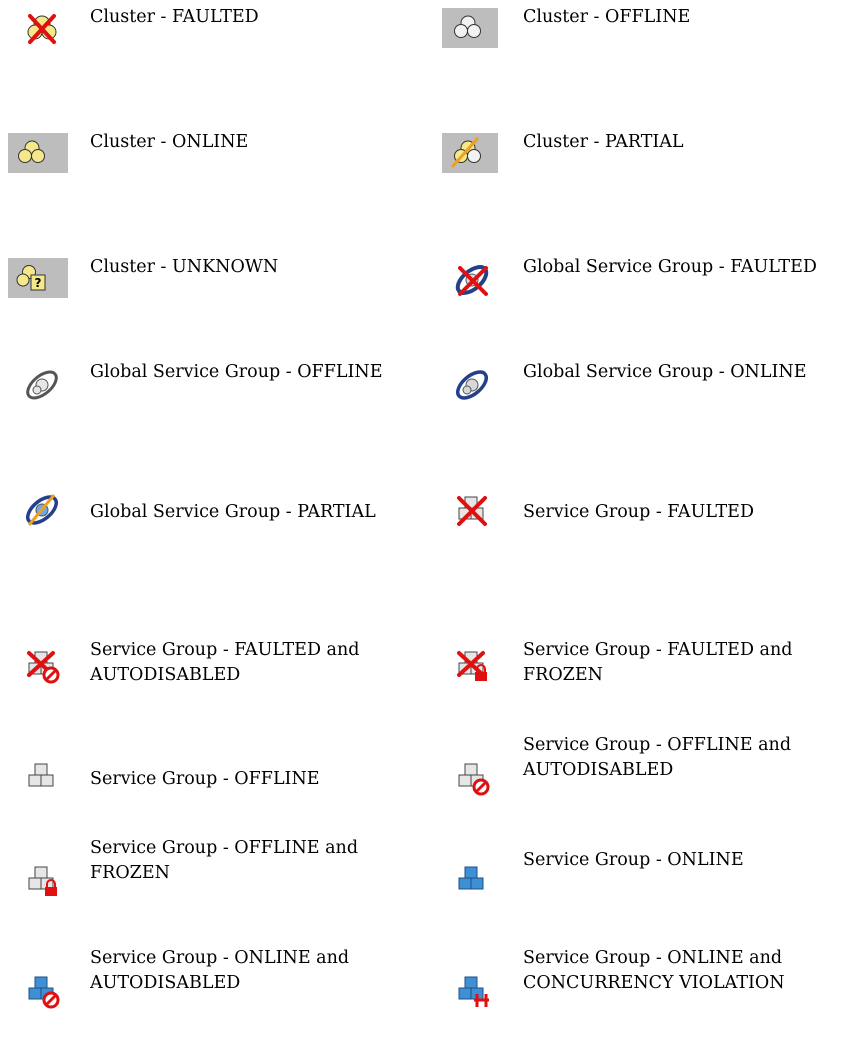 This screenshot has width=849, height=1048. What do you see at coordinates (639, 295) in the screenshot?
I see `legend-entry: Global Service Group - FAULTED` at bounding box center [639, 295].